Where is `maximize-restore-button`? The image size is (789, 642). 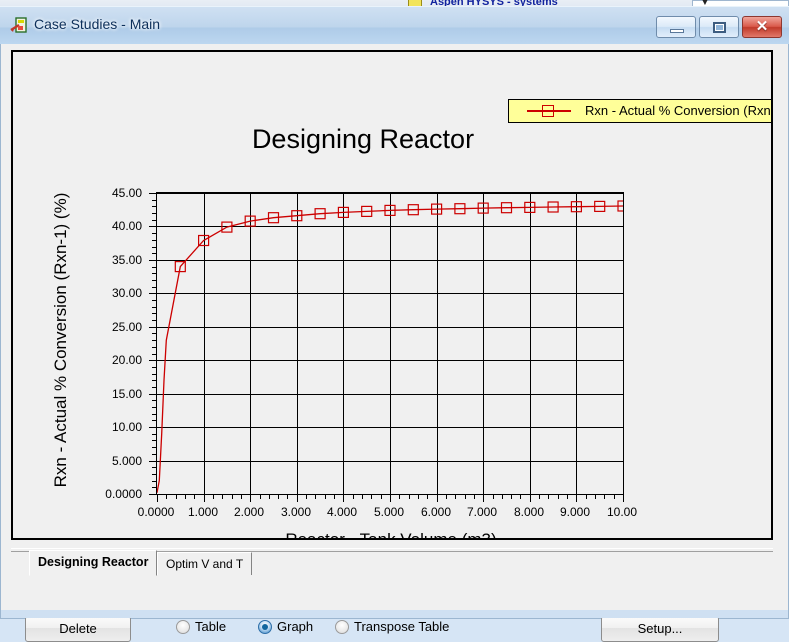
maximize-restore-button is located at coordinates (719, 27).